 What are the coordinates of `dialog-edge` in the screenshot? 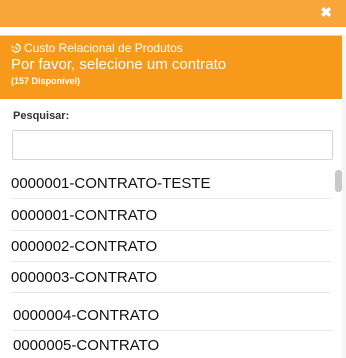 It's located at (344, 196).